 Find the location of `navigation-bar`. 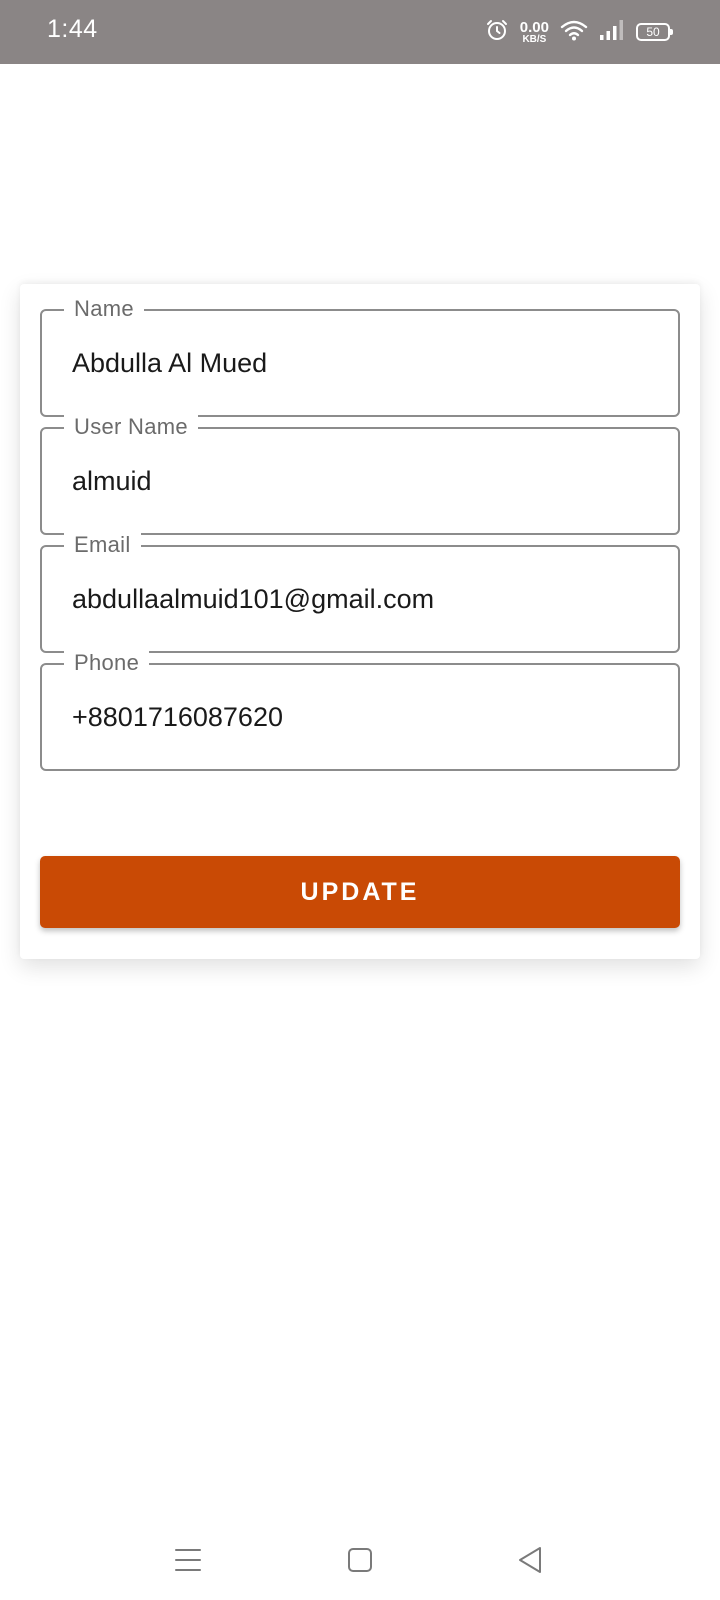

navigation-bar is located at coordinates (360, 1560).